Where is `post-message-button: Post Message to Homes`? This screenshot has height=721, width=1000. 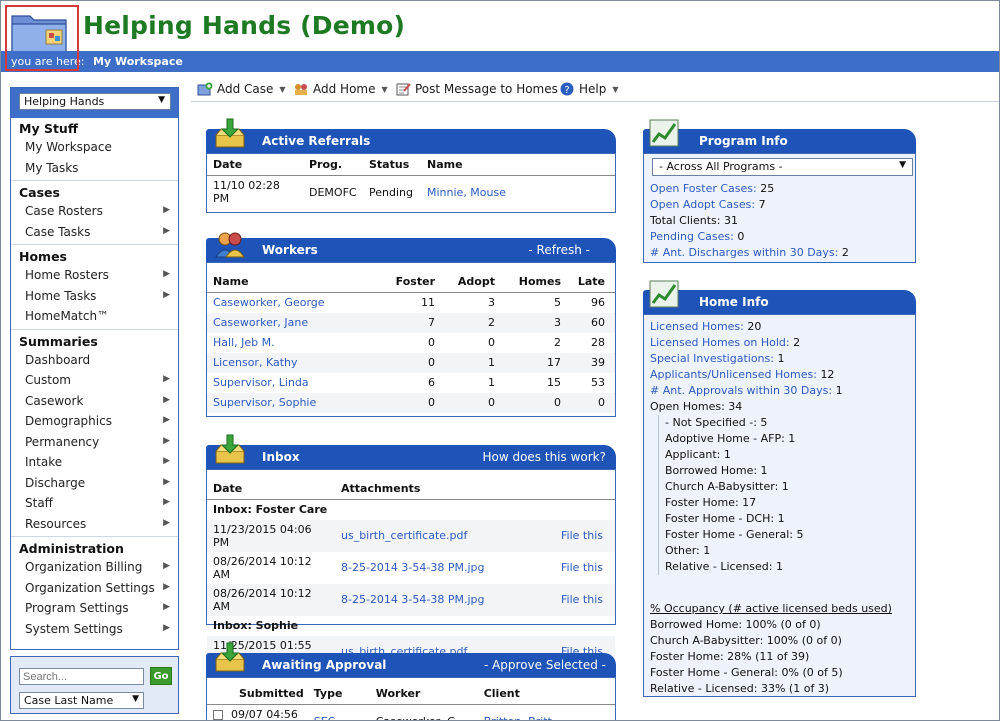
post-message-button: Post Message to Homes is located at coordinates (476, 89).